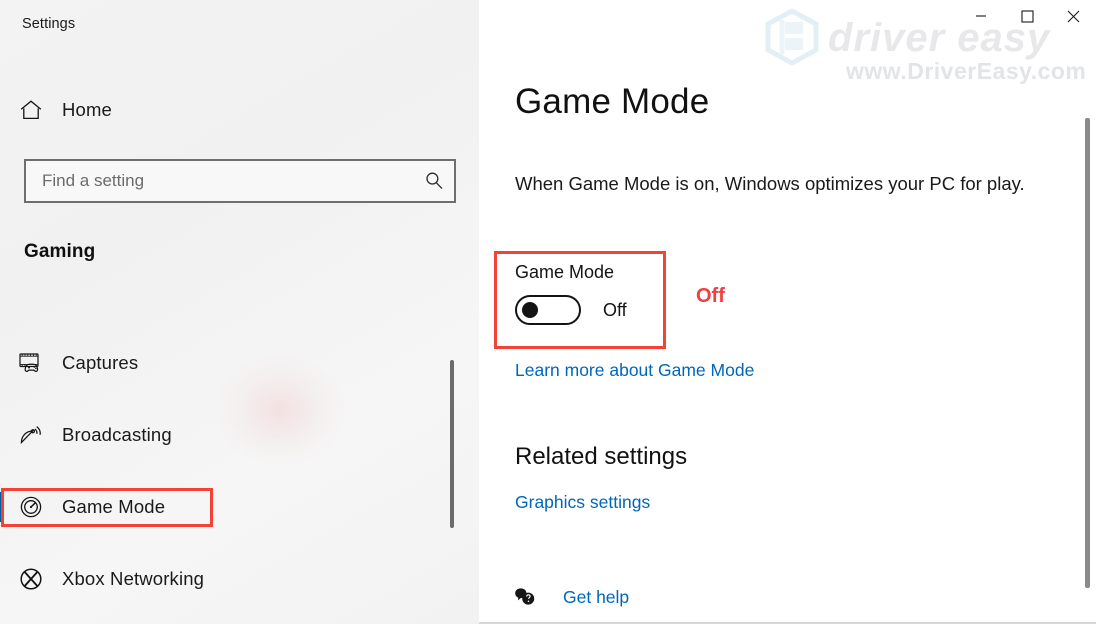 This screenshot has width=1096, height=624. I want to click on search-icon, so click(434, 181).